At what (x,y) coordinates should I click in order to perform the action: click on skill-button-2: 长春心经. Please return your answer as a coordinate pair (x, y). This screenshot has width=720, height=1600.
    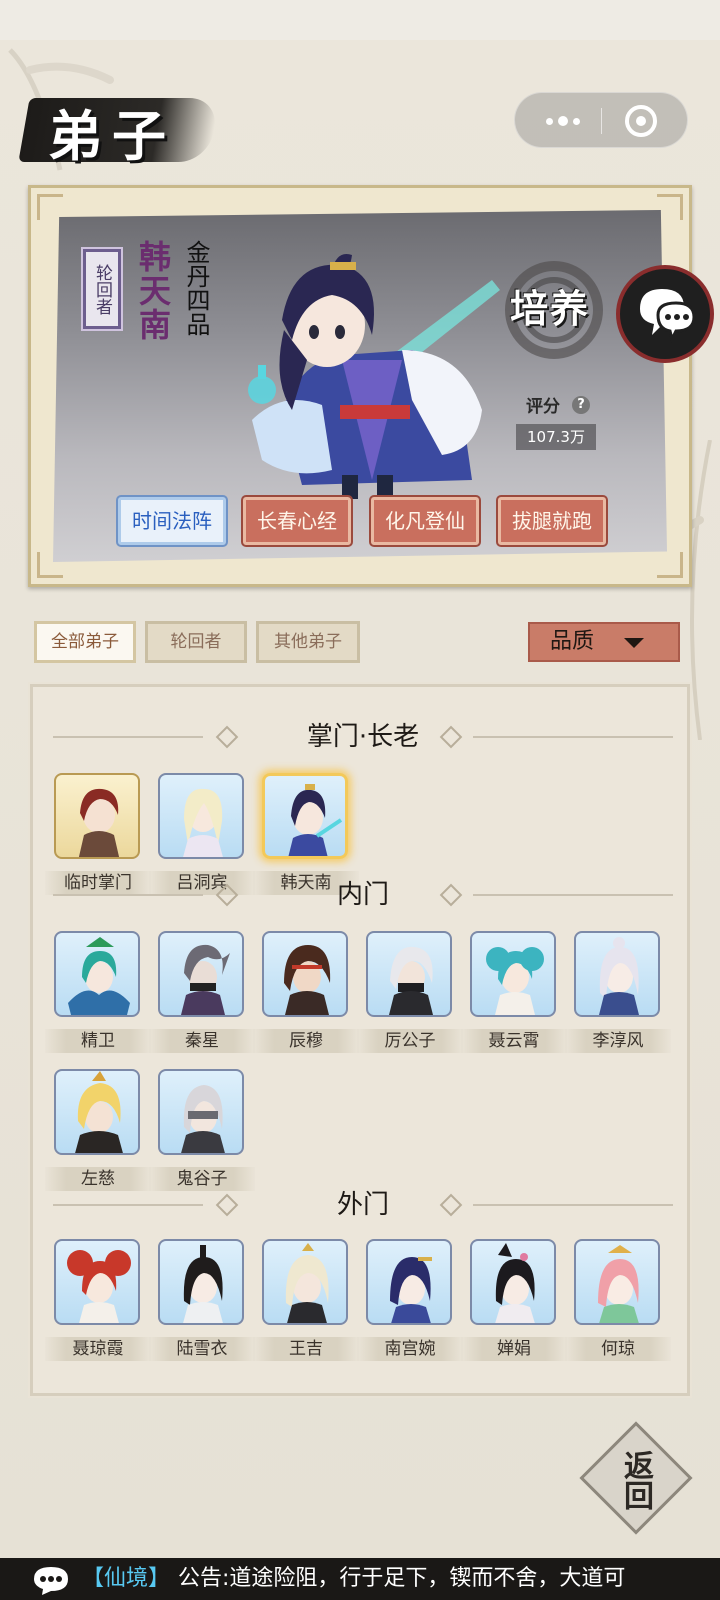
    Looking at the image, I should click on (297, 521).